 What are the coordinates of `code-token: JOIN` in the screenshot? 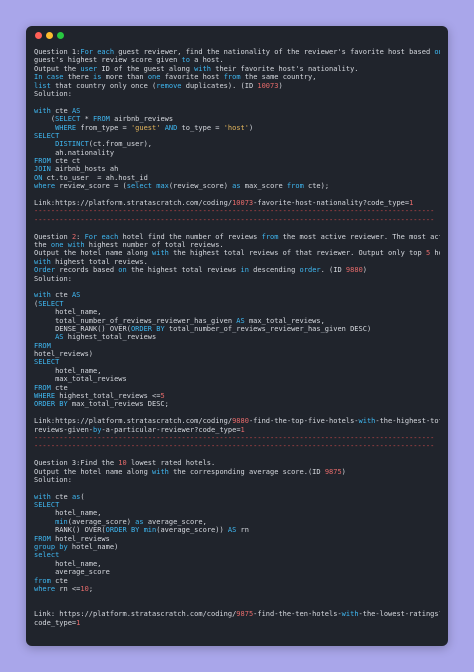 It's located at (42, 169).